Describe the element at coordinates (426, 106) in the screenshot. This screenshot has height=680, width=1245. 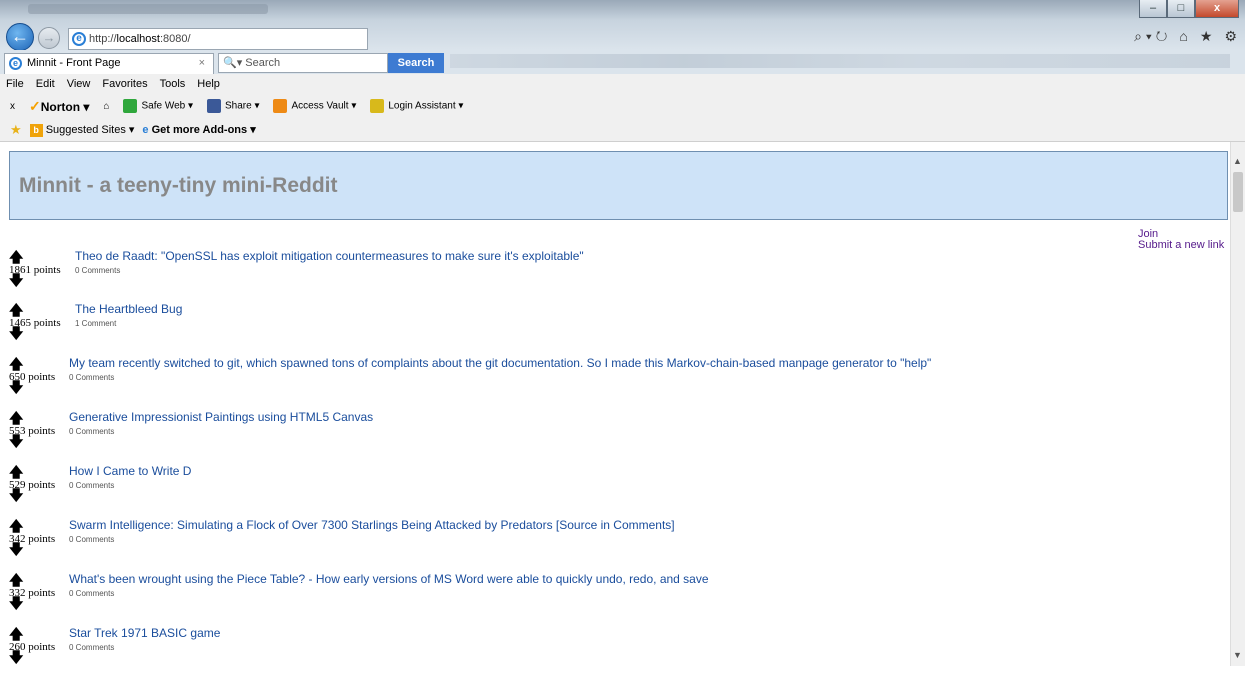
I see `login-assistant-label: Login Assistant ▾` at that location.